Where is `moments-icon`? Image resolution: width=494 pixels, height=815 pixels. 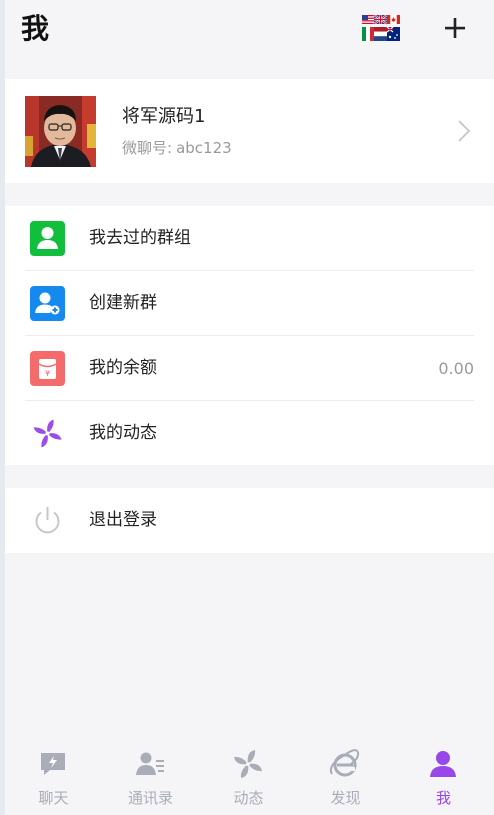
moments-icon is located at coordinates (248, 764).